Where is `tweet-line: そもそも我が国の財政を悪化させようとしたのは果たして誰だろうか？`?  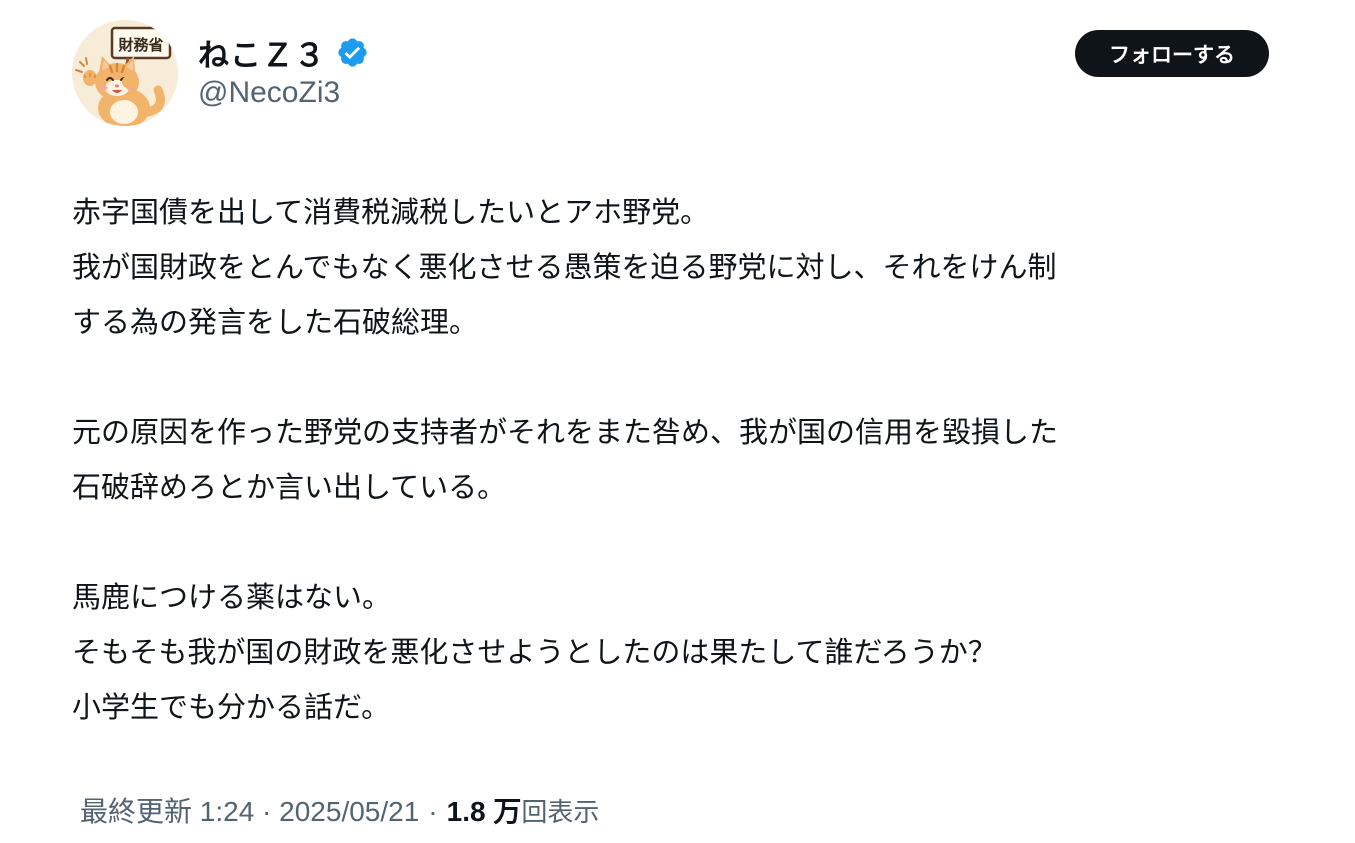
tweet-line: そもそも我が国の財政を悪化させようとしたのは果たして誰だろうか？ is located at coordinates (534, 652).